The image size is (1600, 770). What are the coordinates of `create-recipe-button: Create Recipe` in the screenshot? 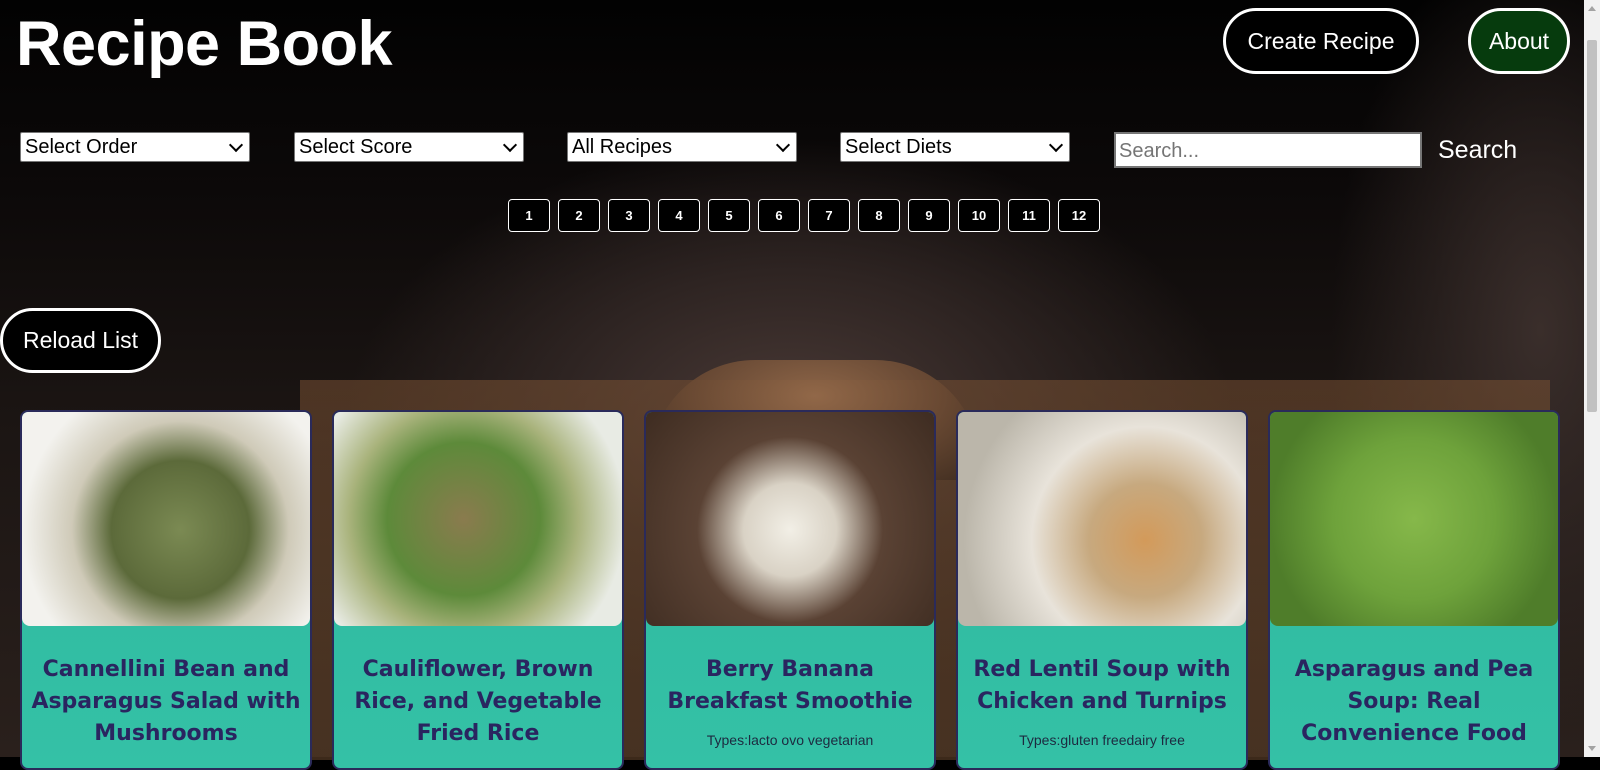 It's located at (1321, 41).